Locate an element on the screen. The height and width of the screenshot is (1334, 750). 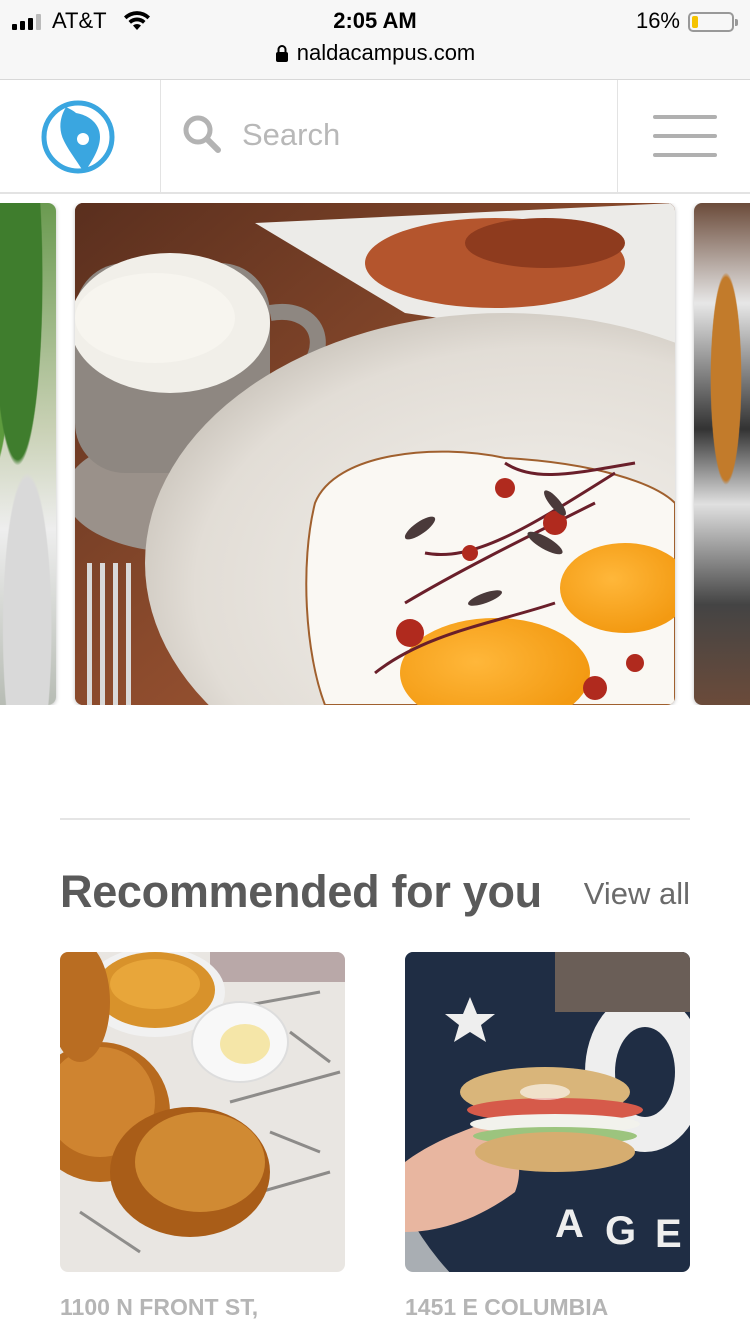
svg-text: A is located at coordinates (569, 1224).